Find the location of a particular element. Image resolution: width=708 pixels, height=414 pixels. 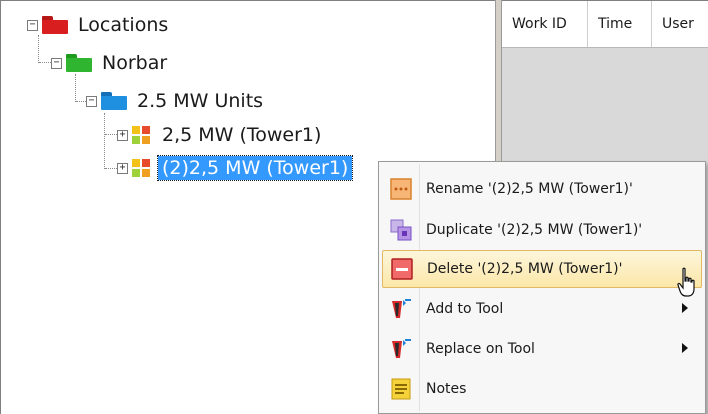

menu-item-notes: Notes is located at coordinates (542, 389).